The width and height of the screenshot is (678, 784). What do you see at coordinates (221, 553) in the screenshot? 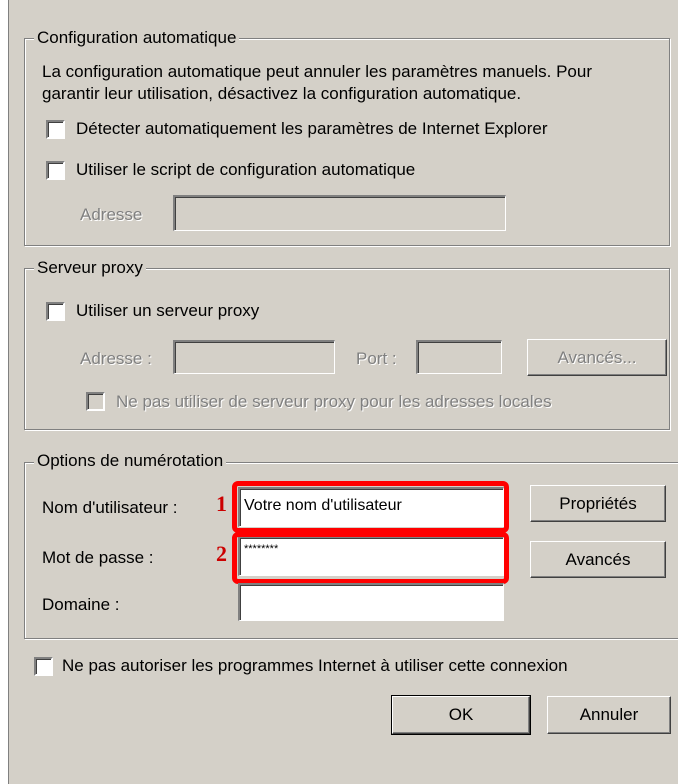
I see `marker-2: 2` at bounding box center [221, 553].